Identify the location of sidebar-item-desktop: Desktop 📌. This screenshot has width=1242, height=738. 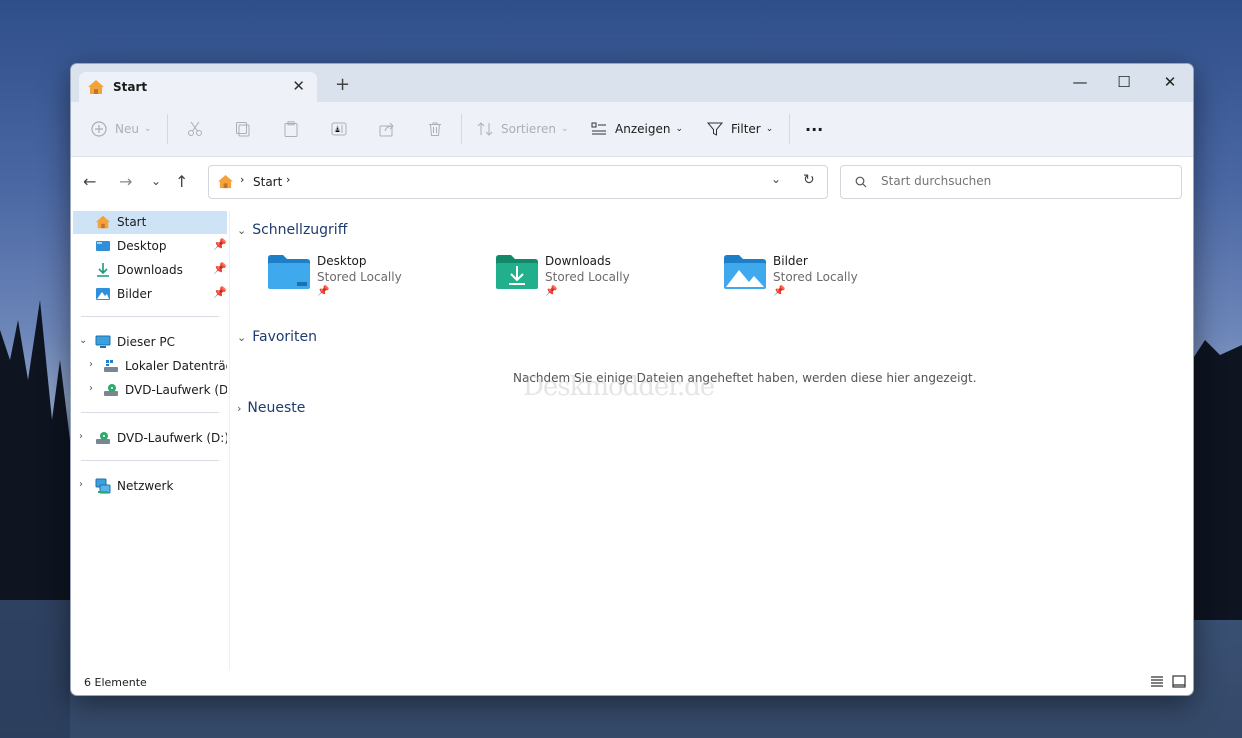
(150, 246).